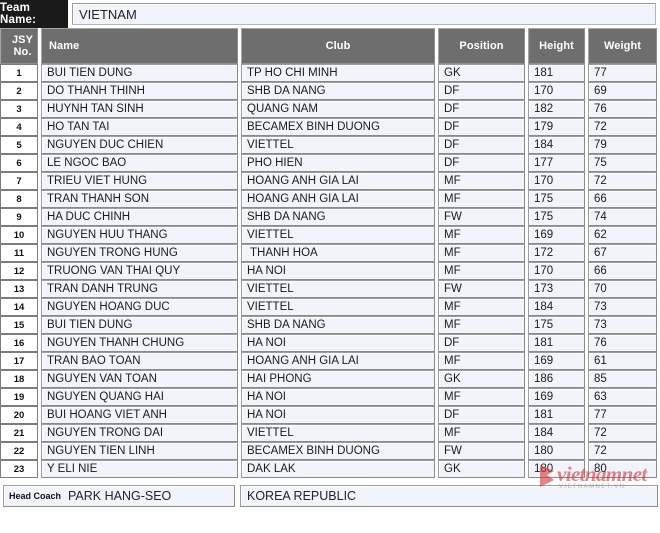 This screenshot has height=533, width=660. What do you see at coordinates (556, 127) in the screenshot?
I see `cell-height: 179` at bounding box center [556, 127].